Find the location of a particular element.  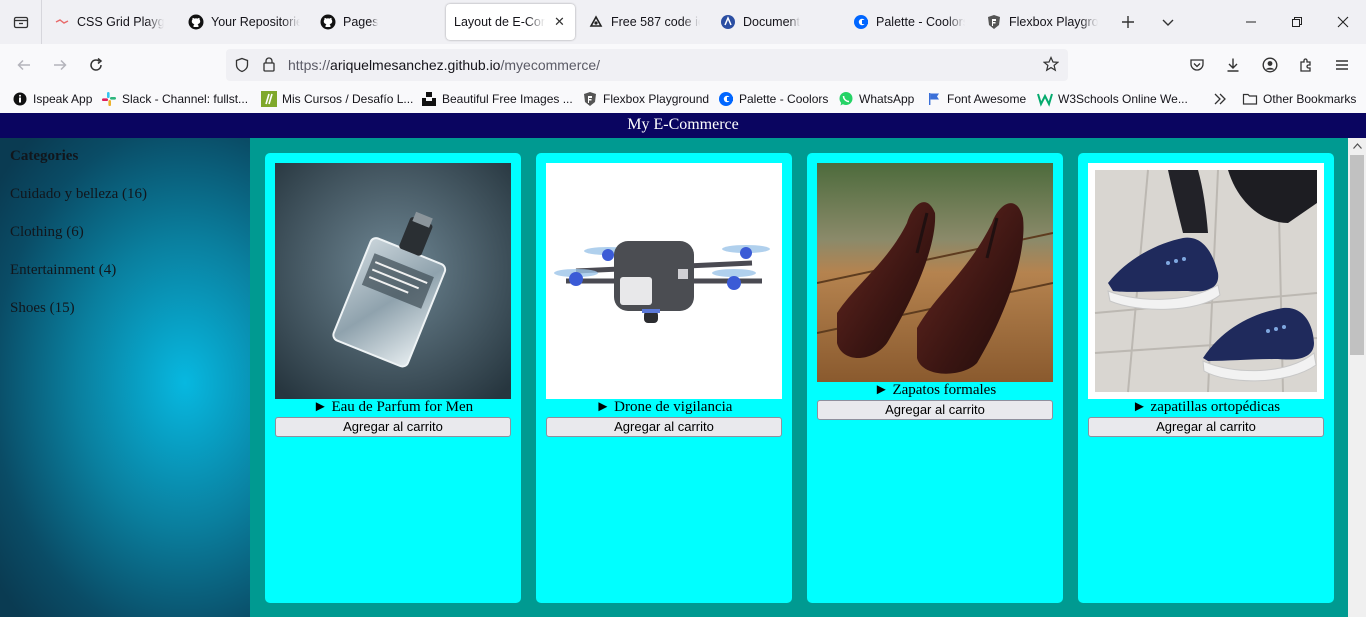

bookmark-label: WhatsApp is located at coordinates (887, 99).